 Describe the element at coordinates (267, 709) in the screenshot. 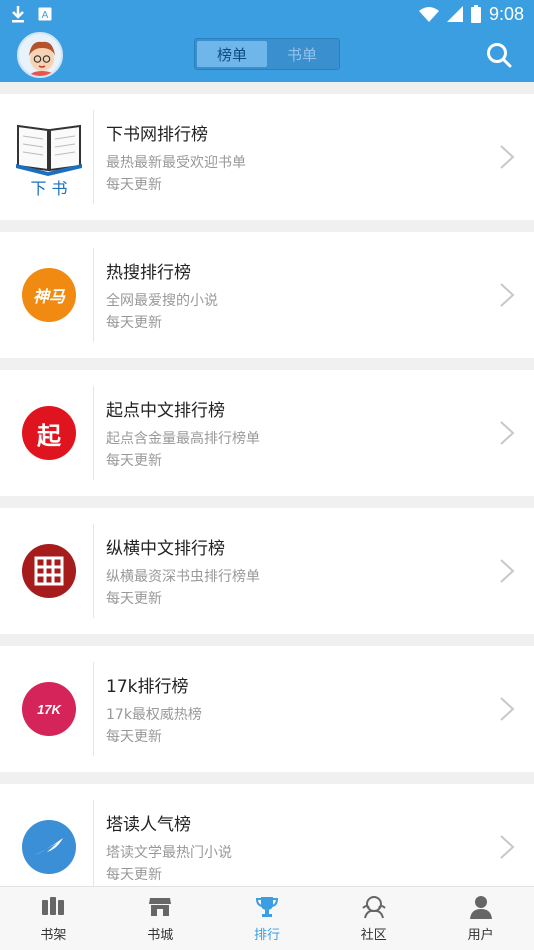

I see `ranking-item-17k: 17K 17k排行榜 17k最权威热榜 每天更新` at that location.